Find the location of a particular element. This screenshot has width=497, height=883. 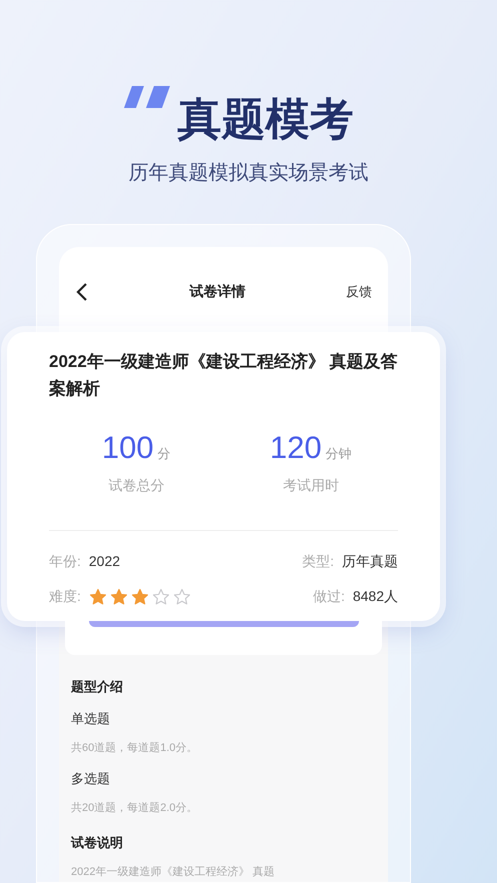

section-description: 共20道题，每道题2.0分。 is located at coordinates (135, 808).